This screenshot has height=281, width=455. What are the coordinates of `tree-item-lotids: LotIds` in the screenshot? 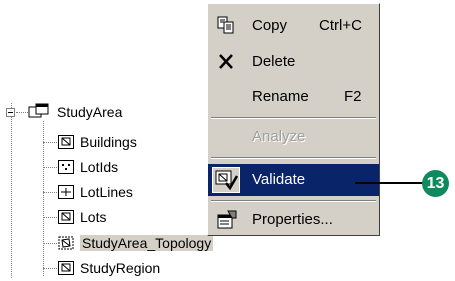 It's located at (99, 167).